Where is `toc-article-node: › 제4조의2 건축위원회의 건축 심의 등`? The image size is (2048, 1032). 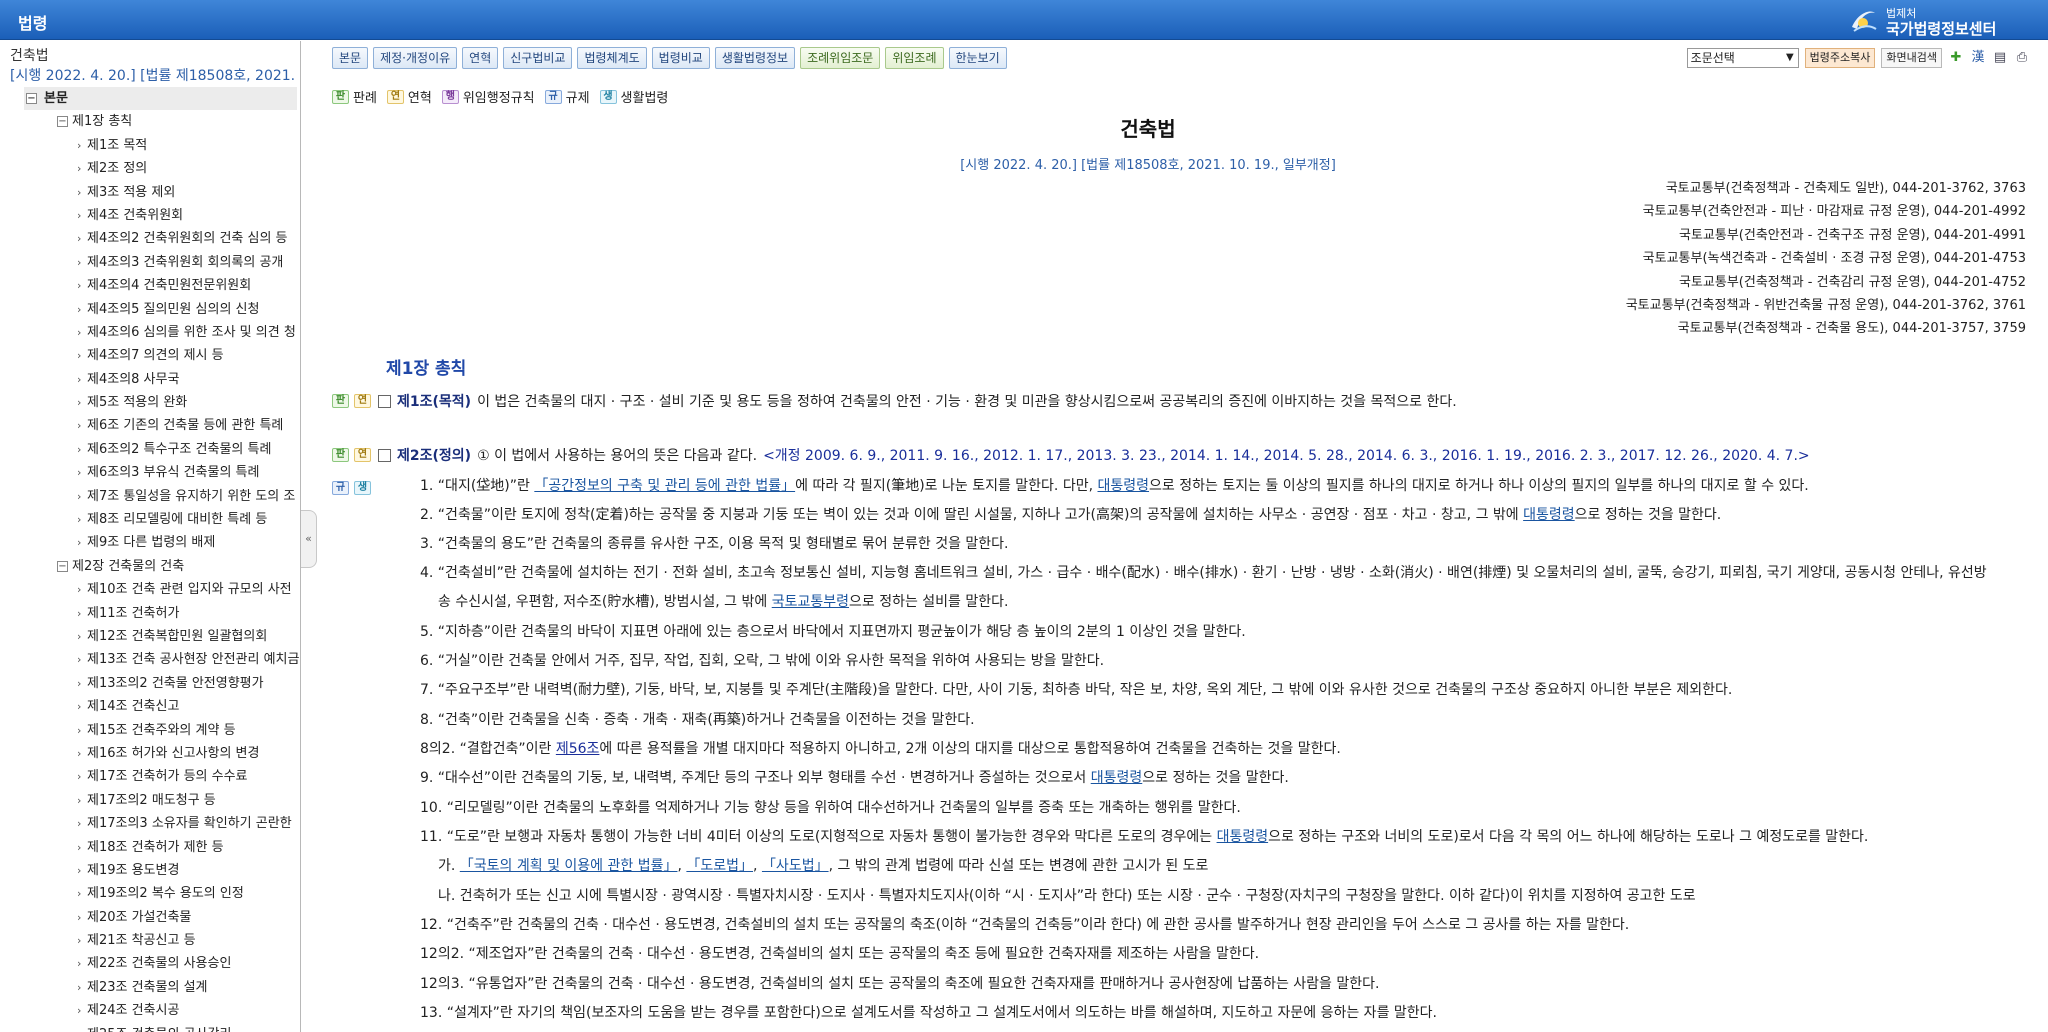 toc-article-node: › 제4조의2 건축위원회의 건축 심의 등 is located at coordinates (150, 238).